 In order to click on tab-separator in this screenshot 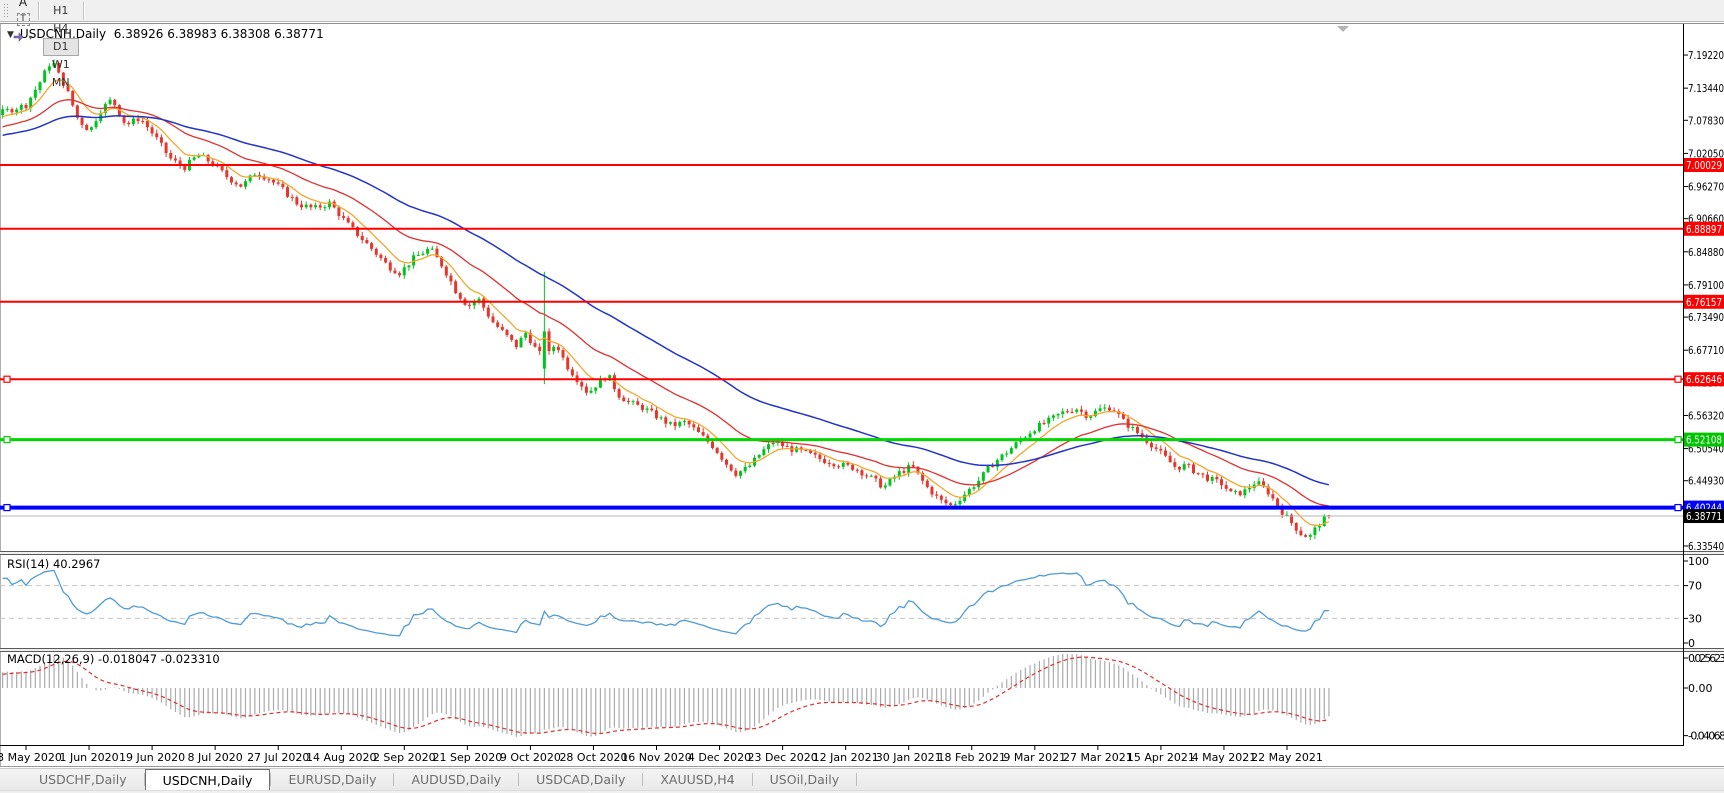, I will do `click(857, 779)`.